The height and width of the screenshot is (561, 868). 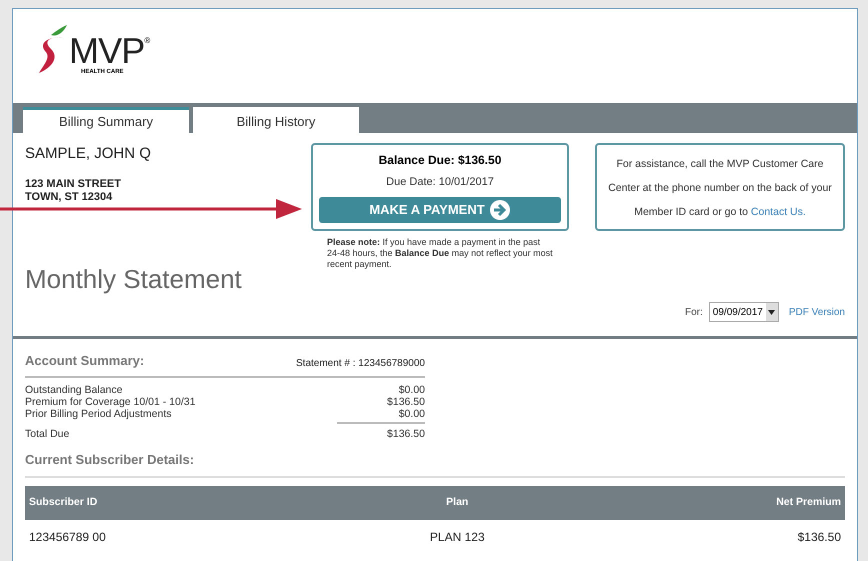 What do you see at coordinates (106, 51) in the screenshot?
I see `logo-wordmark: MVP` at bounding box center [106, 51].